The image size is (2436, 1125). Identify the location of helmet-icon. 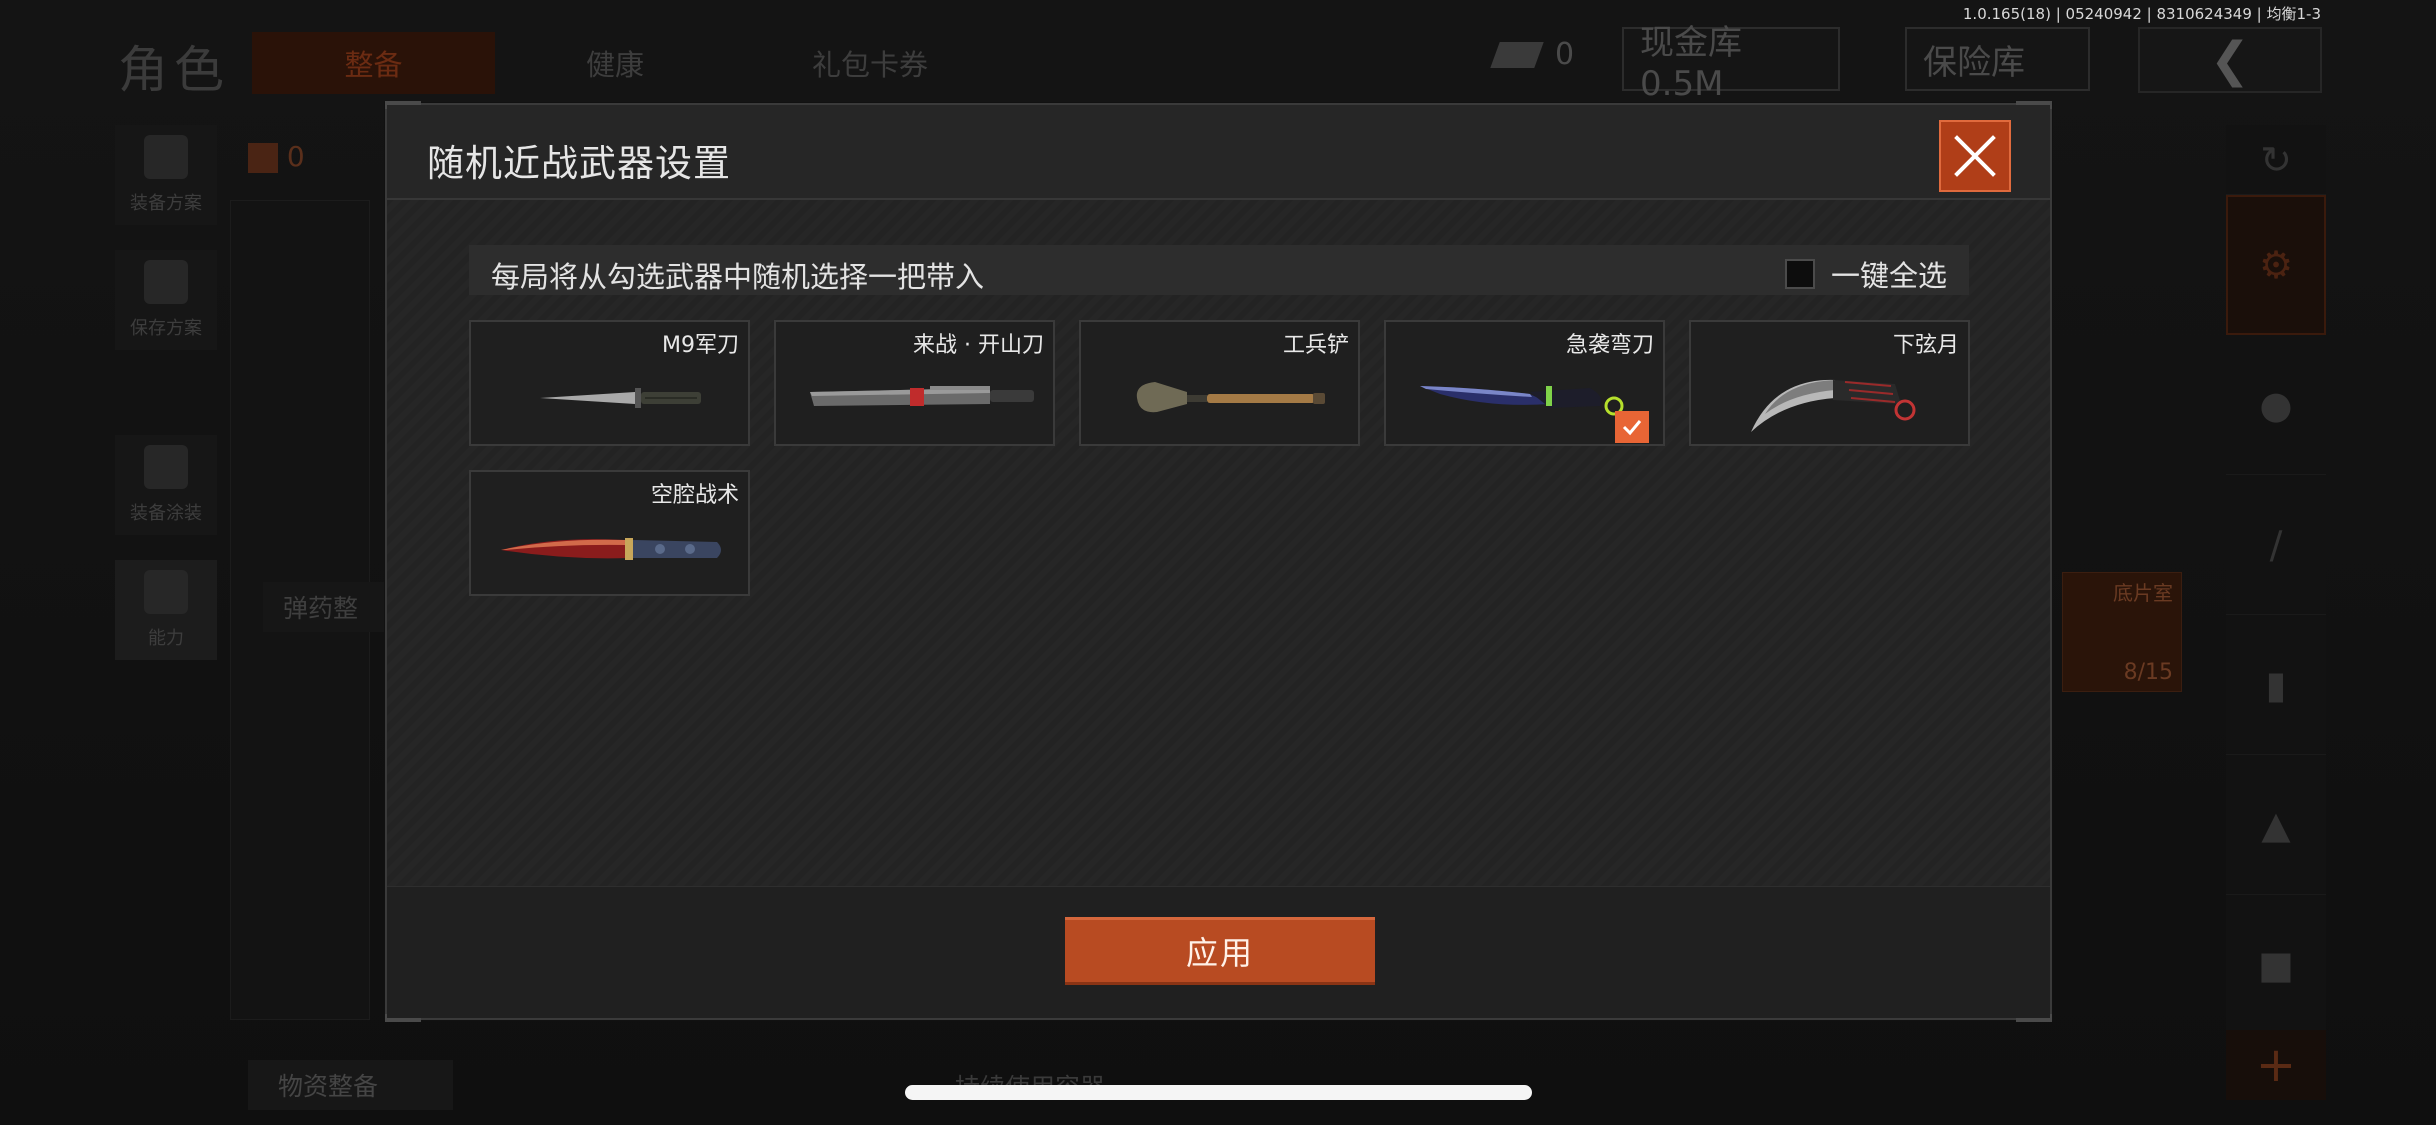
(166, 467).